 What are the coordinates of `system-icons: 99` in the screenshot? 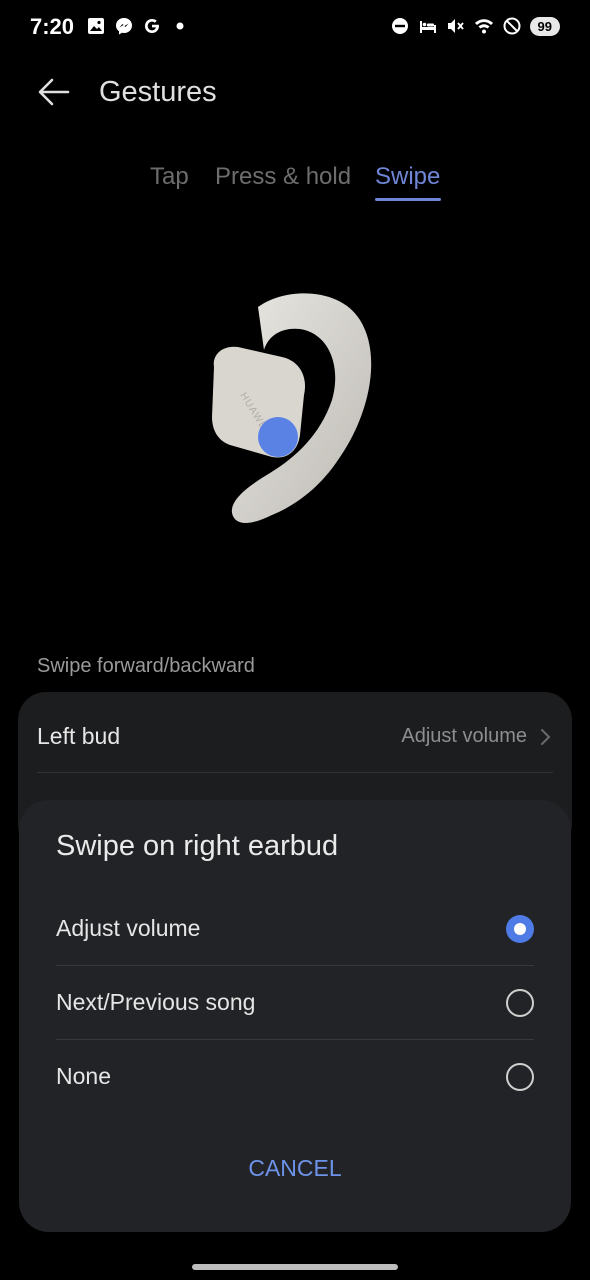 It's located at (475, 26).